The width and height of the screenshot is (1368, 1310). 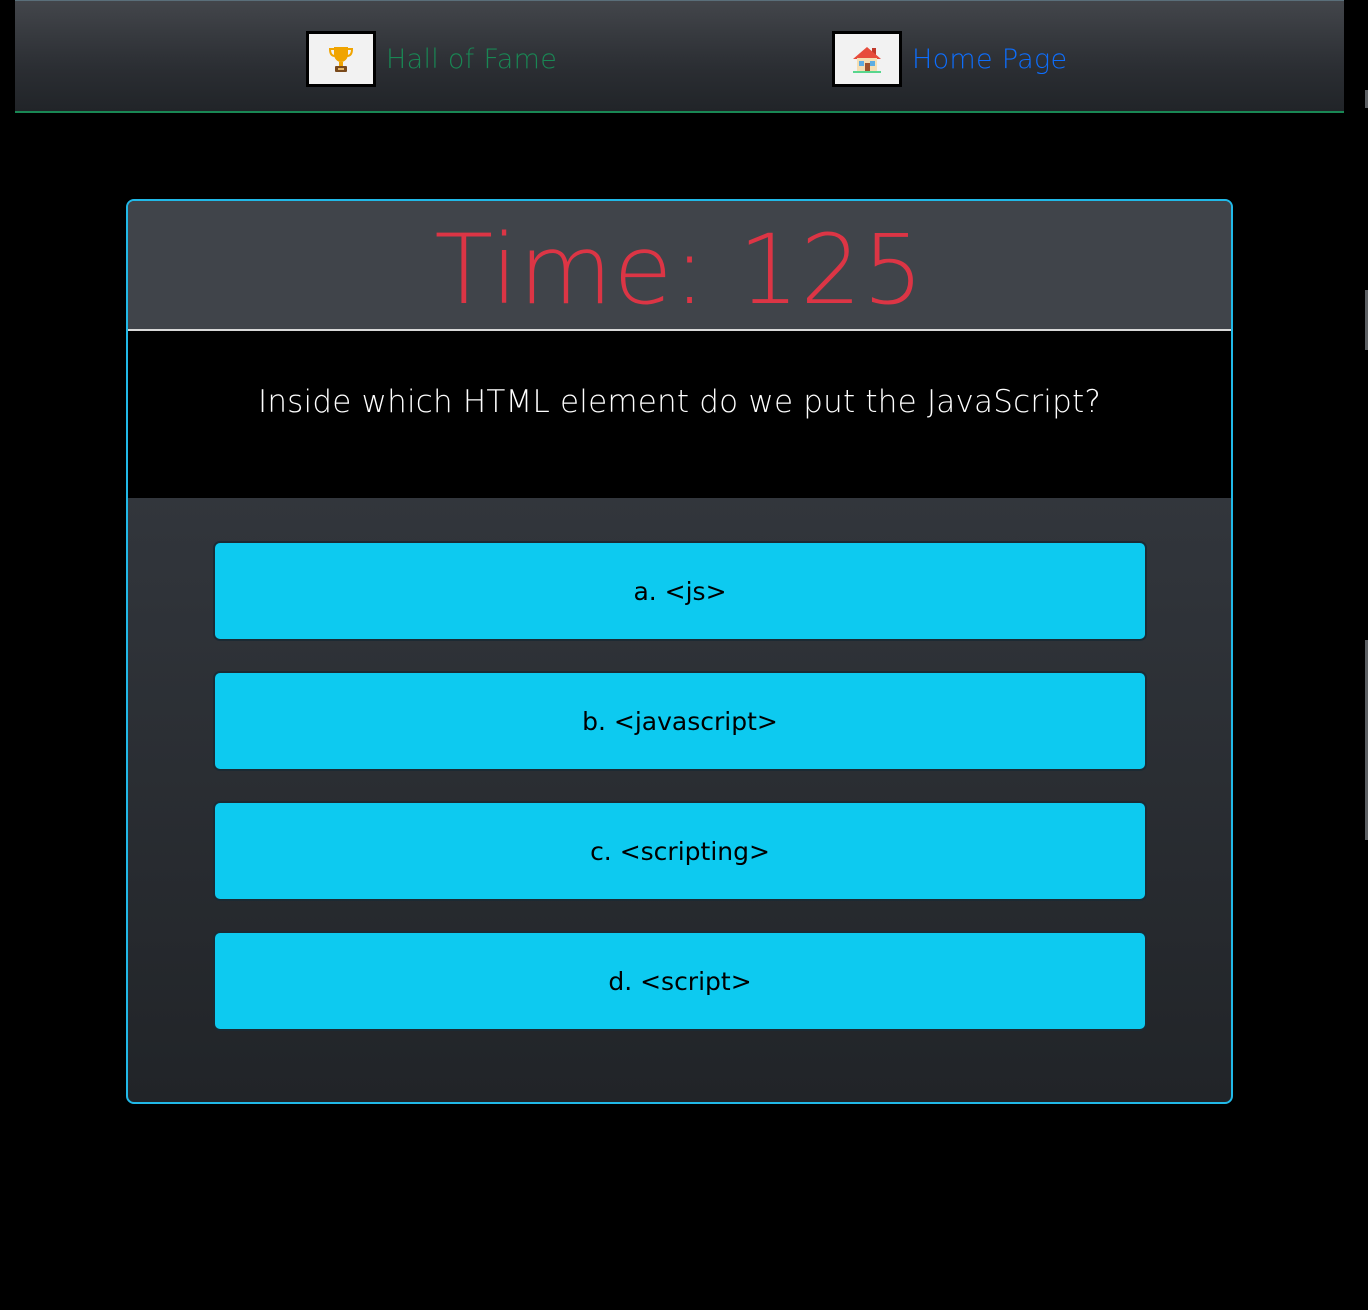 I want to click on home-page-link: Home Page, so click(x=949, y=59).